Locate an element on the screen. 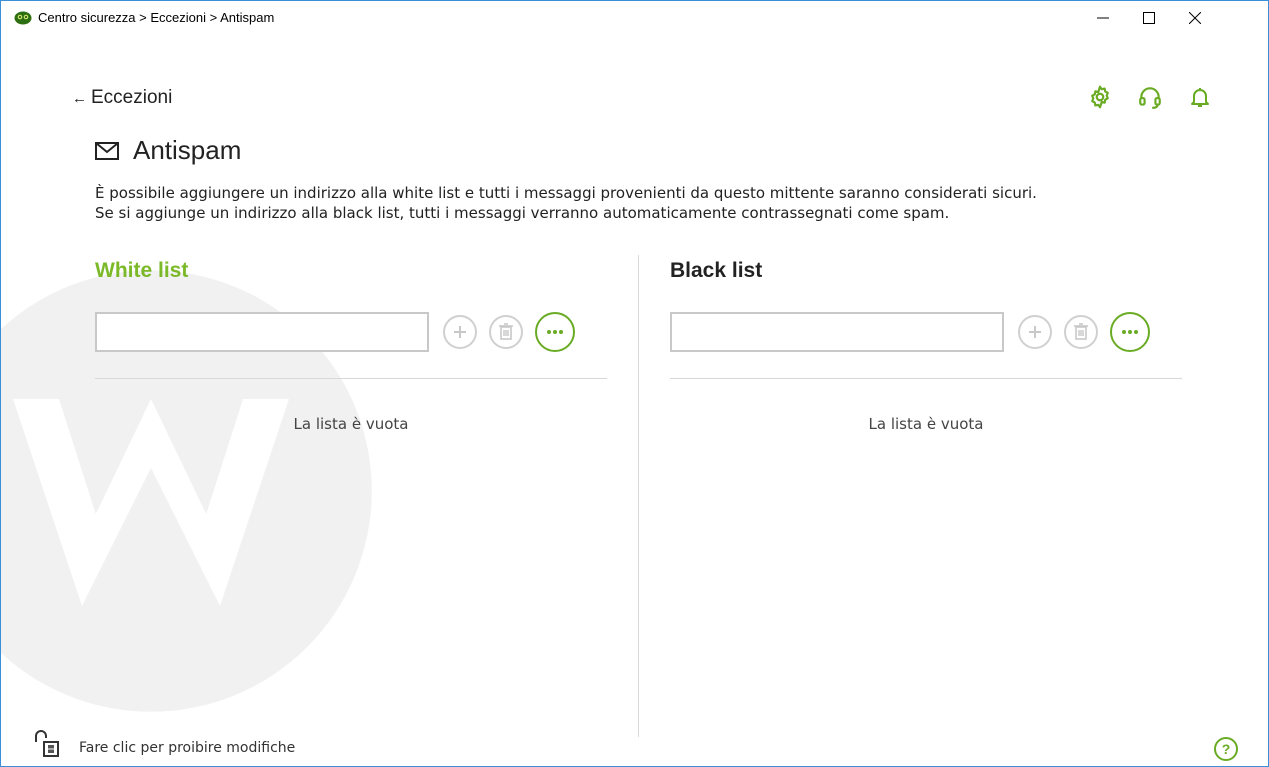 The height and width of the screenshot is (767, 1269). maximize-icon is located at coordinates (1149, 18).